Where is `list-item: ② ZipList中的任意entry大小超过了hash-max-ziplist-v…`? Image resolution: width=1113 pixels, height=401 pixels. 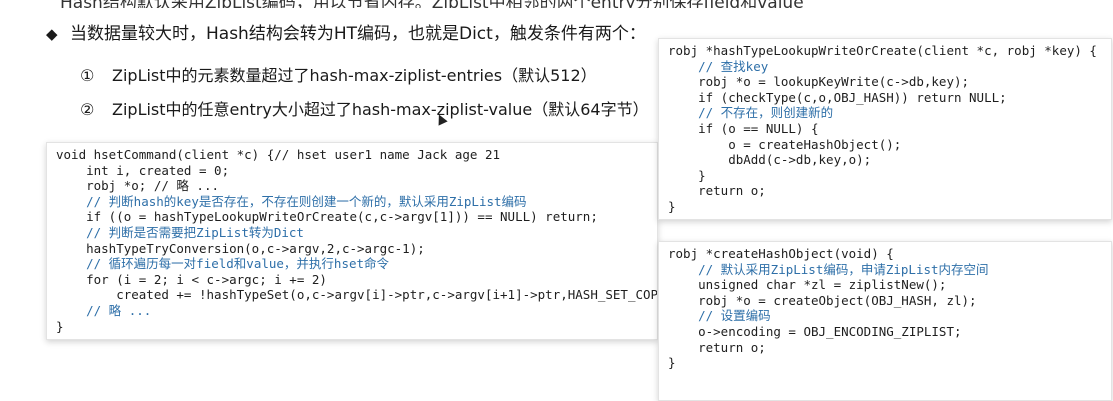 list-item: ② ZipList中的任意entry大小超过了hash-max-ziplist-v… is located at coordinates (364, 108).